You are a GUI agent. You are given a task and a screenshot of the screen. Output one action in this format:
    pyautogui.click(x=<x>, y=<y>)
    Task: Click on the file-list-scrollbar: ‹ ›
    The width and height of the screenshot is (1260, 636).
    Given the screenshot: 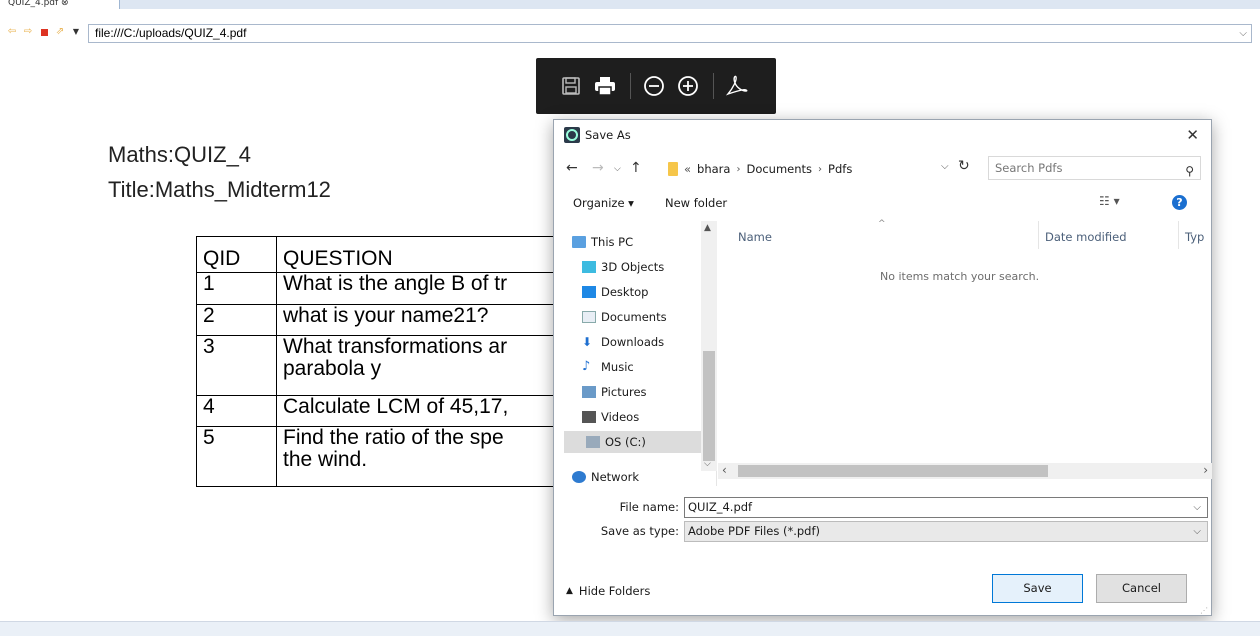 What is the action you would take?
    pyautogui.click(x=965, y=471)
    